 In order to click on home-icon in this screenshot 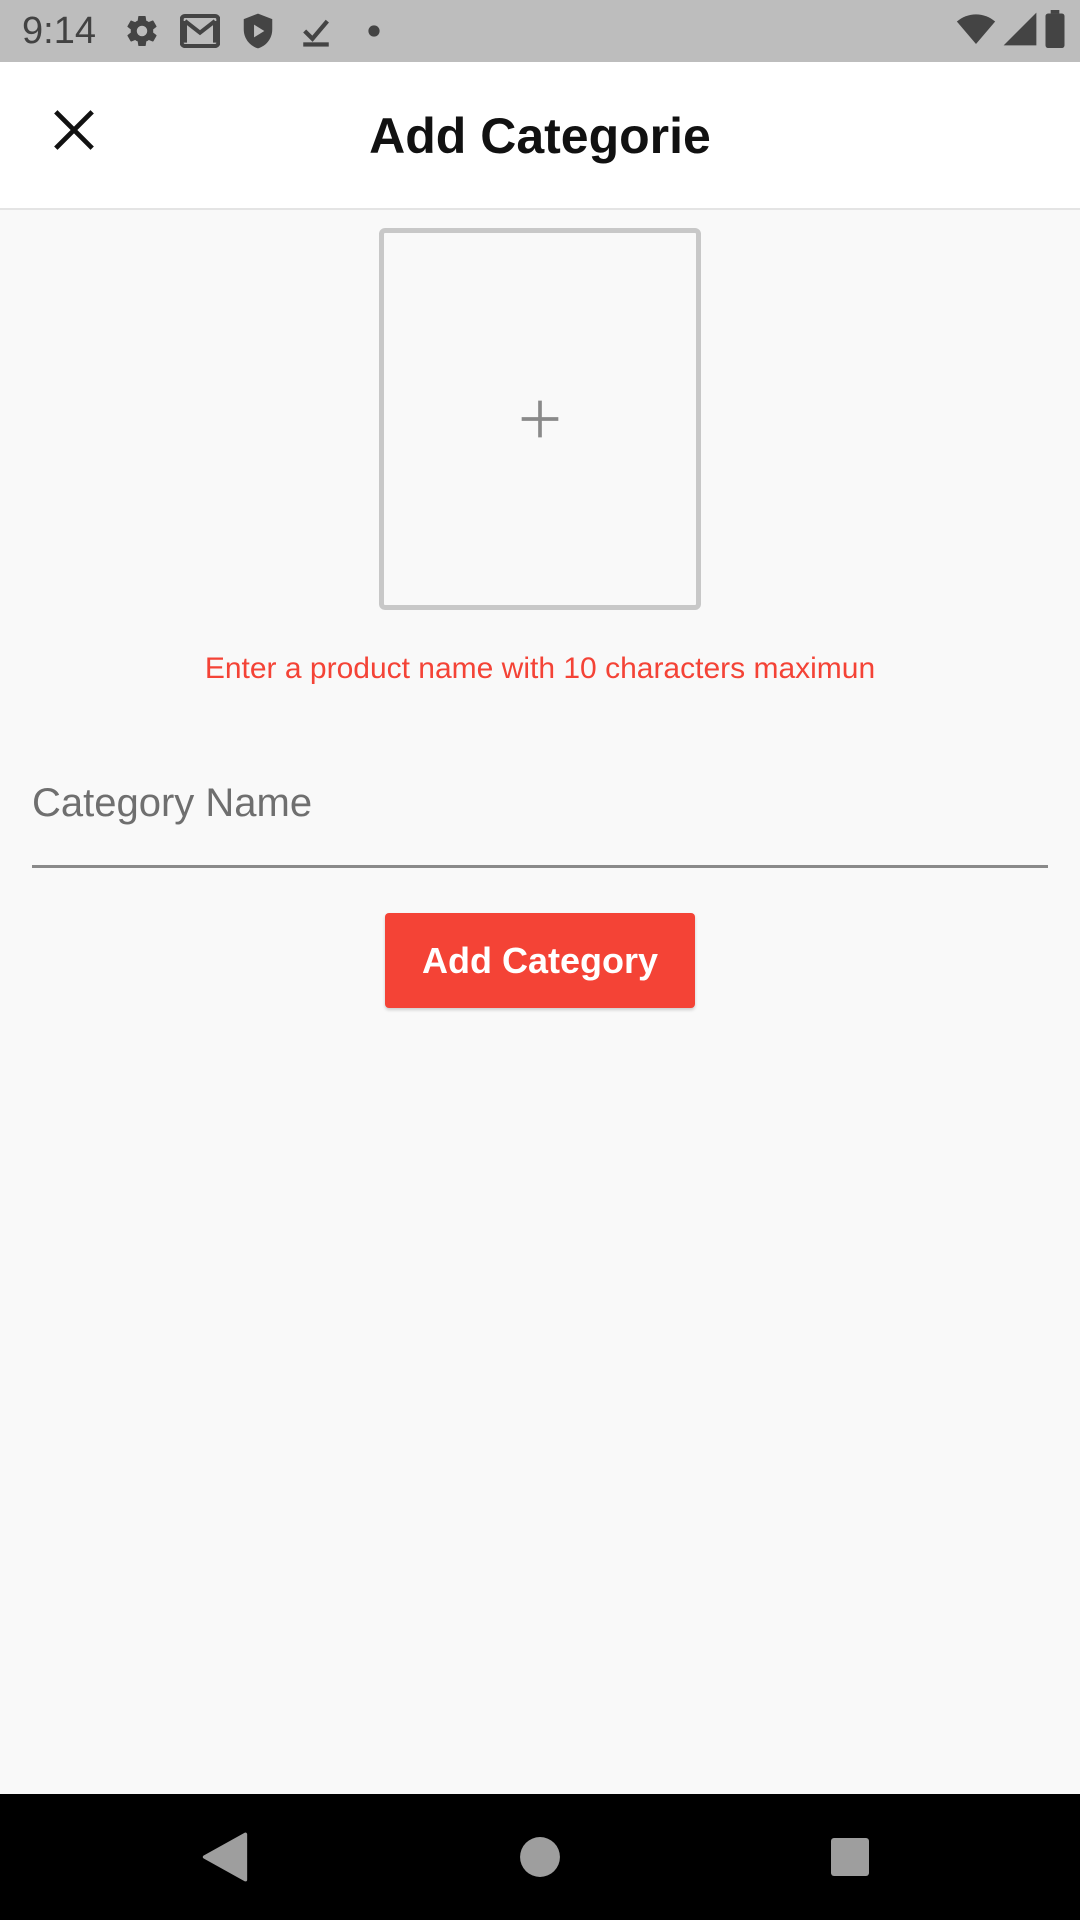, I will do `click(540, 1857)`.